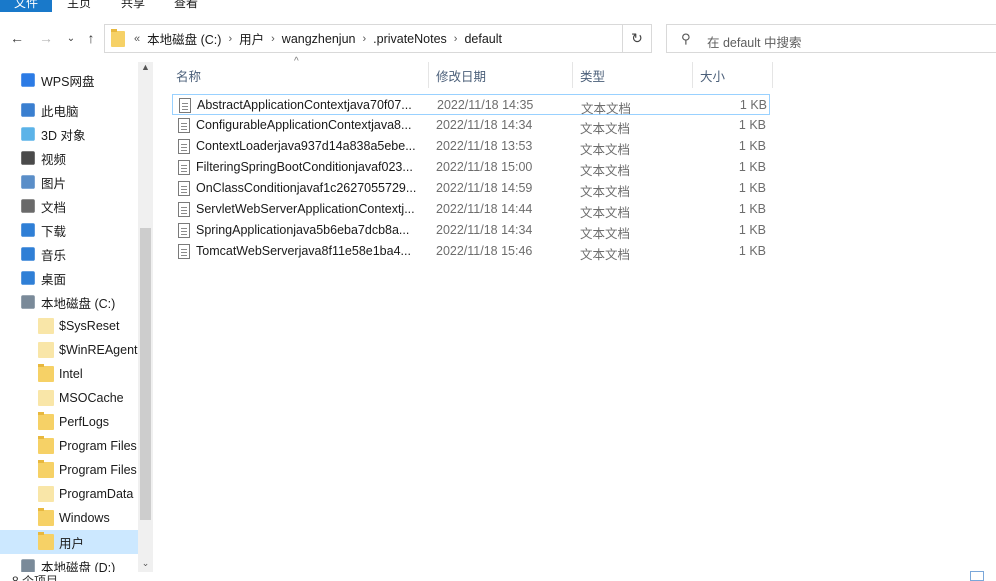 Image resolution: width=996 pixels, height=581 pixels. I want to click on file-date: 2022/11/18 15:46, so click(484, 251).